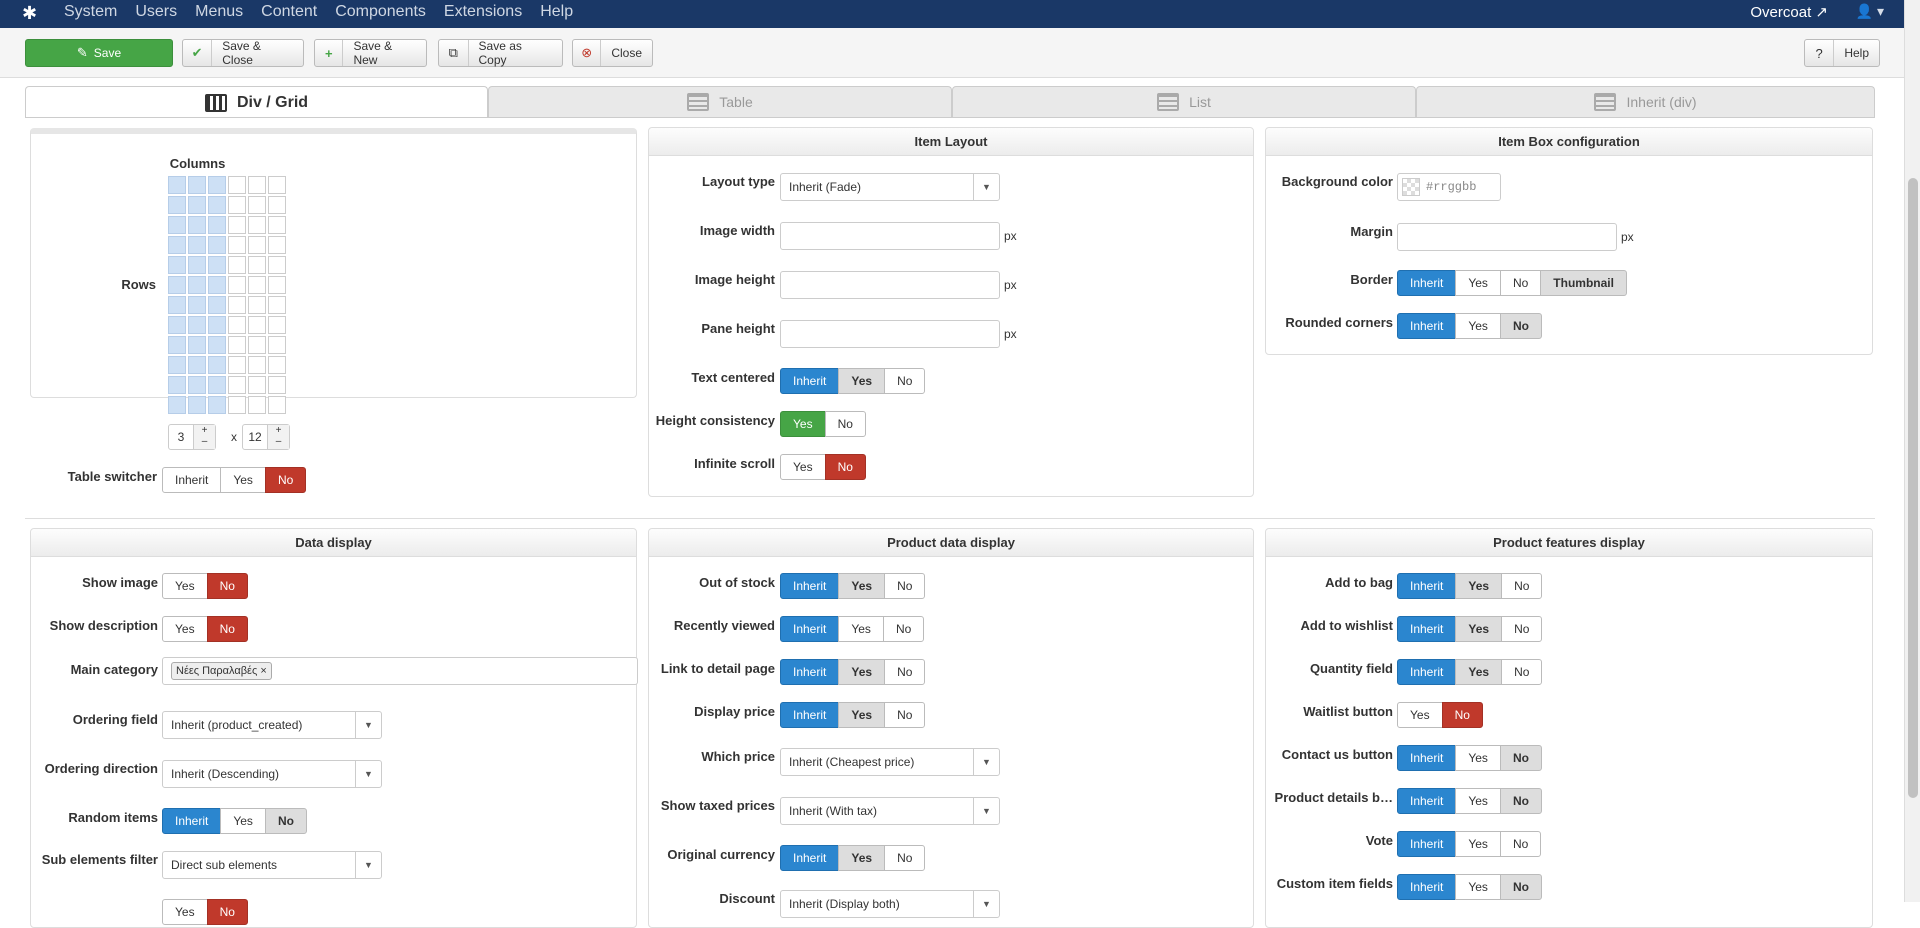 Image resolution: width=1920 pixels, height=928 pixels. Describe the element at coordinates (90, 12) in the screenshot. I see `menu-system: System` at that location.